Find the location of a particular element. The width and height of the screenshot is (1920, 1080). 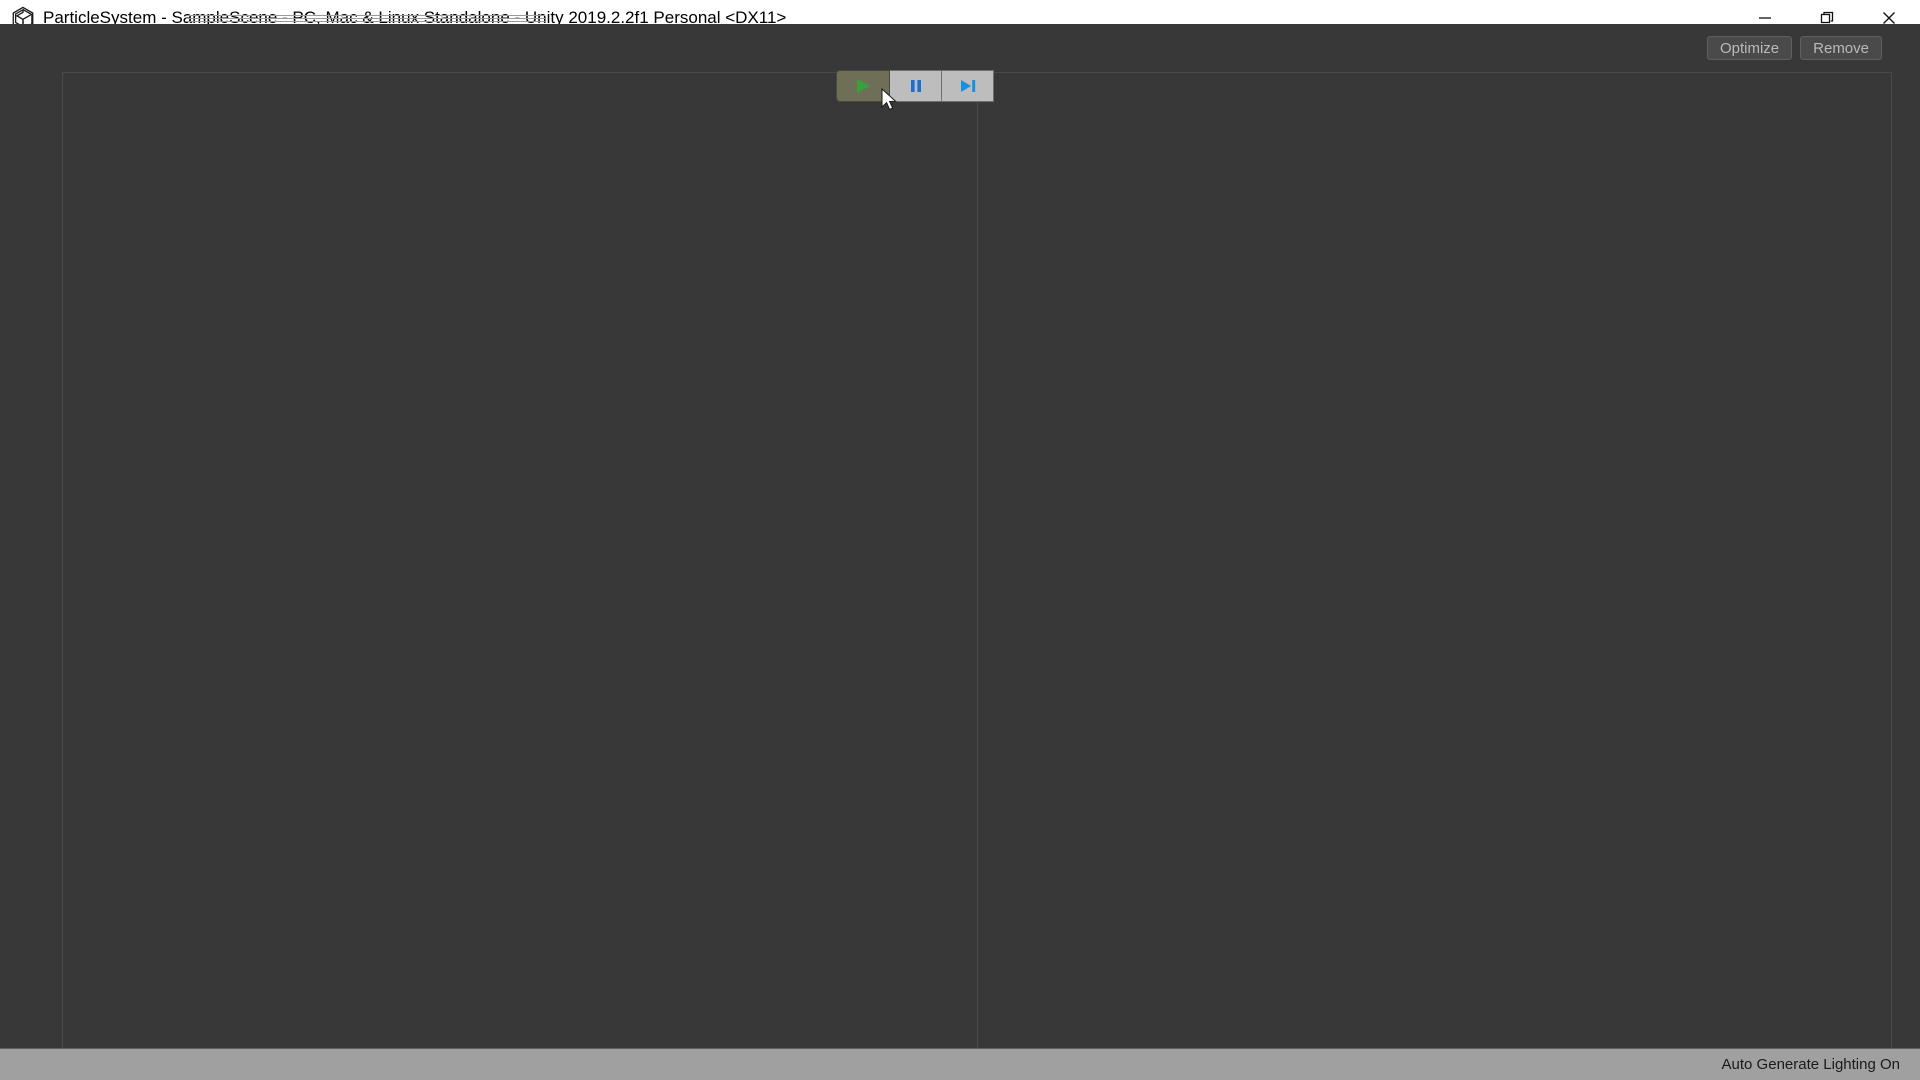

status-bar: Auto Generate Lighting On is located at coordinates (960, 1064).